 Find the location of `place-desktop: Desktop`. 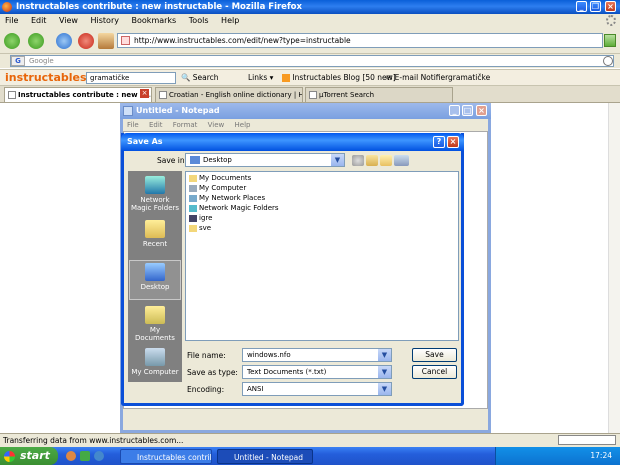

place-desktop: Desktop is located at coordinates (155, 280).